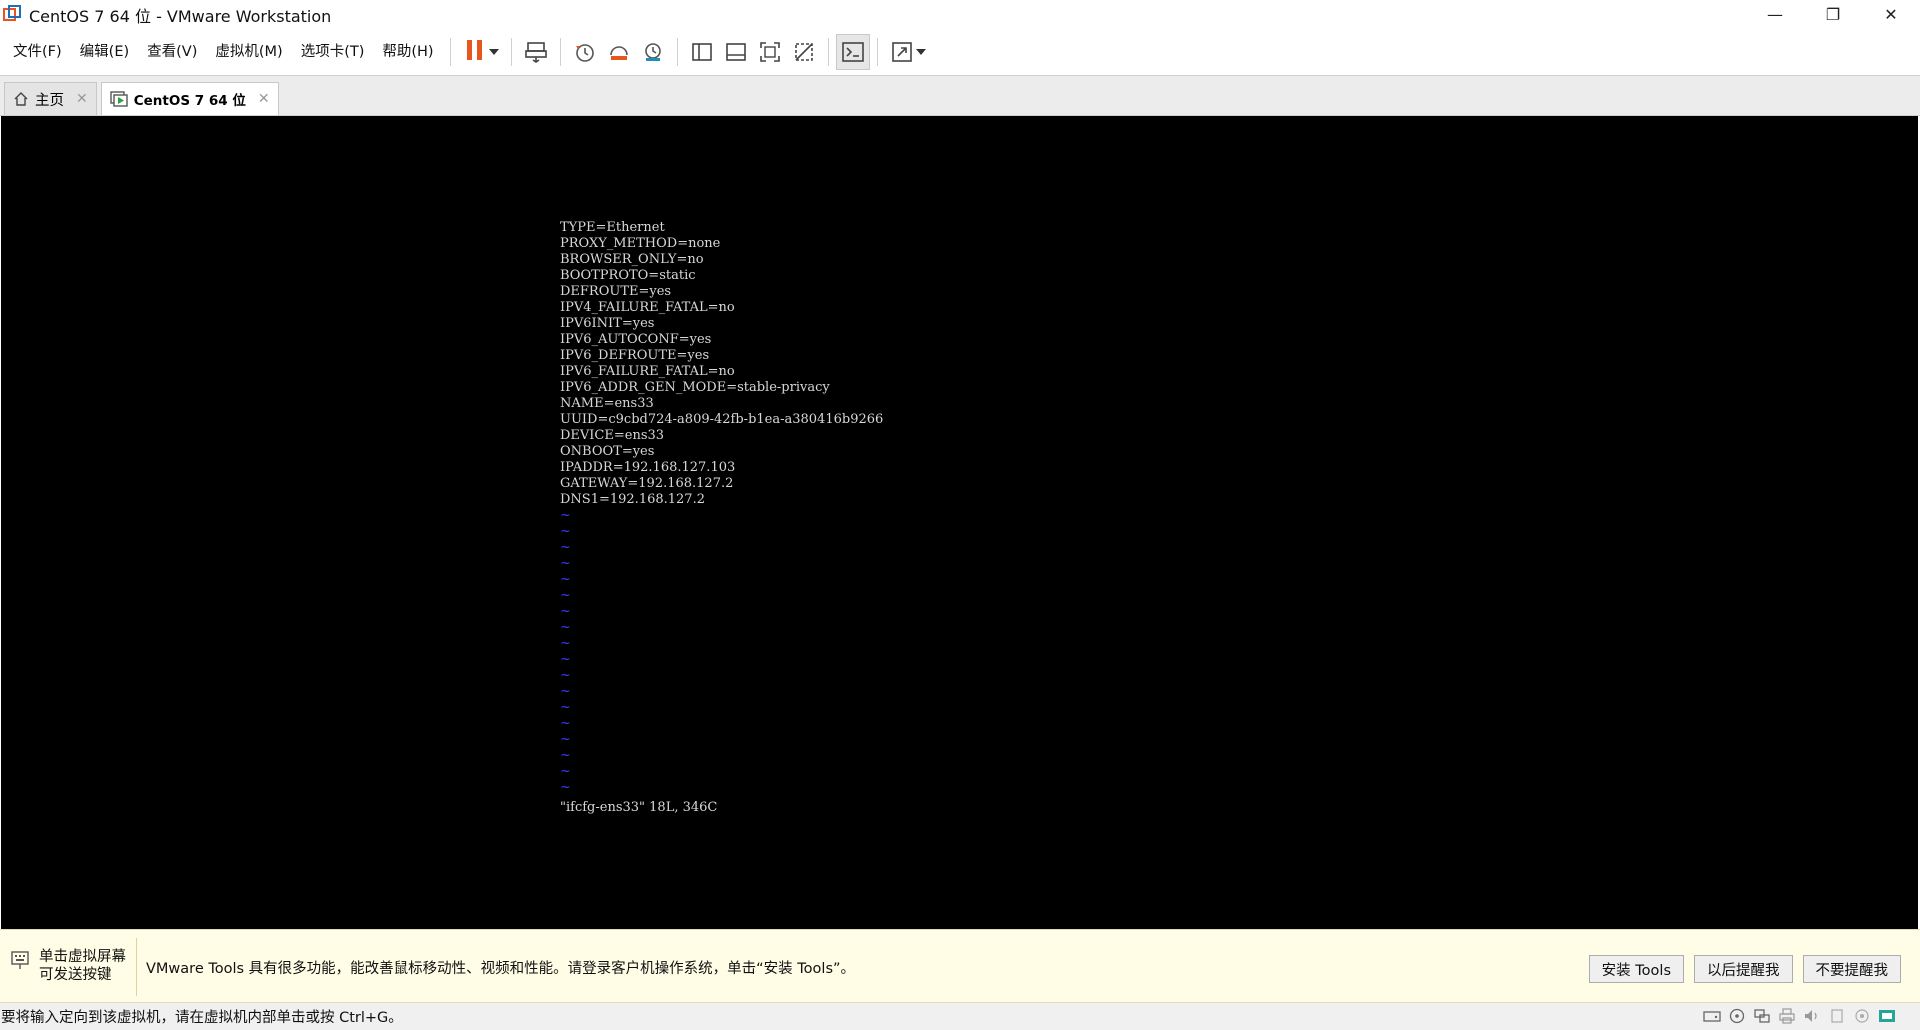 This screenshot has height=1030, width=1920. I want to click on revert-snapshot-button, so click(619, 52).